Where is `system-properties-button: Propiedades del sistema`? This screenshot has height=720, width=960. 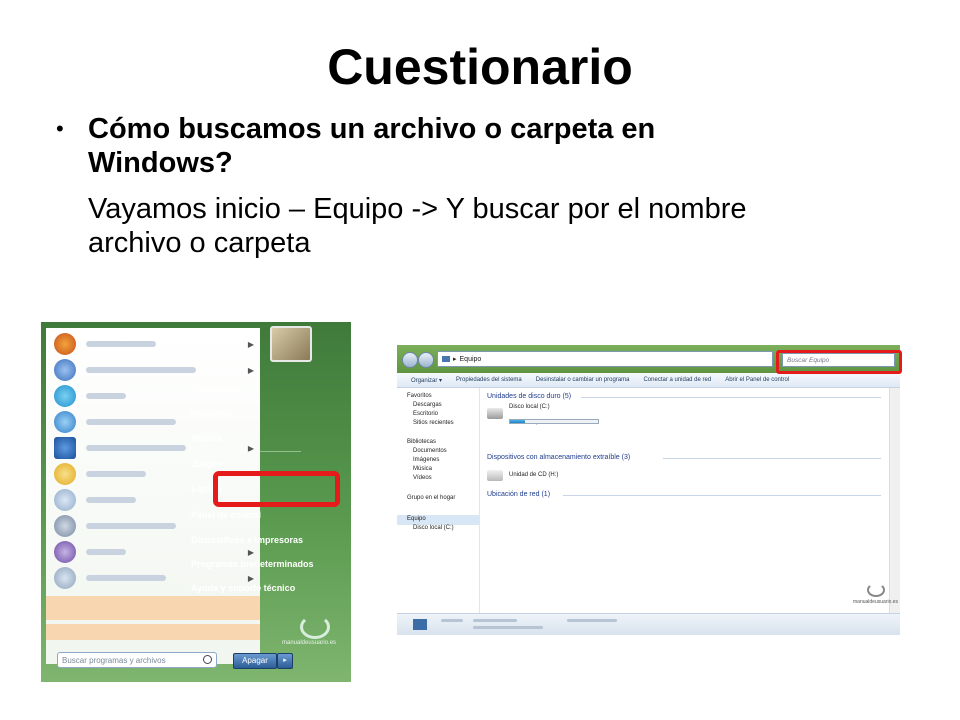
system-properties-button: Propiedades del sistema is located at coordinates (489, 380).